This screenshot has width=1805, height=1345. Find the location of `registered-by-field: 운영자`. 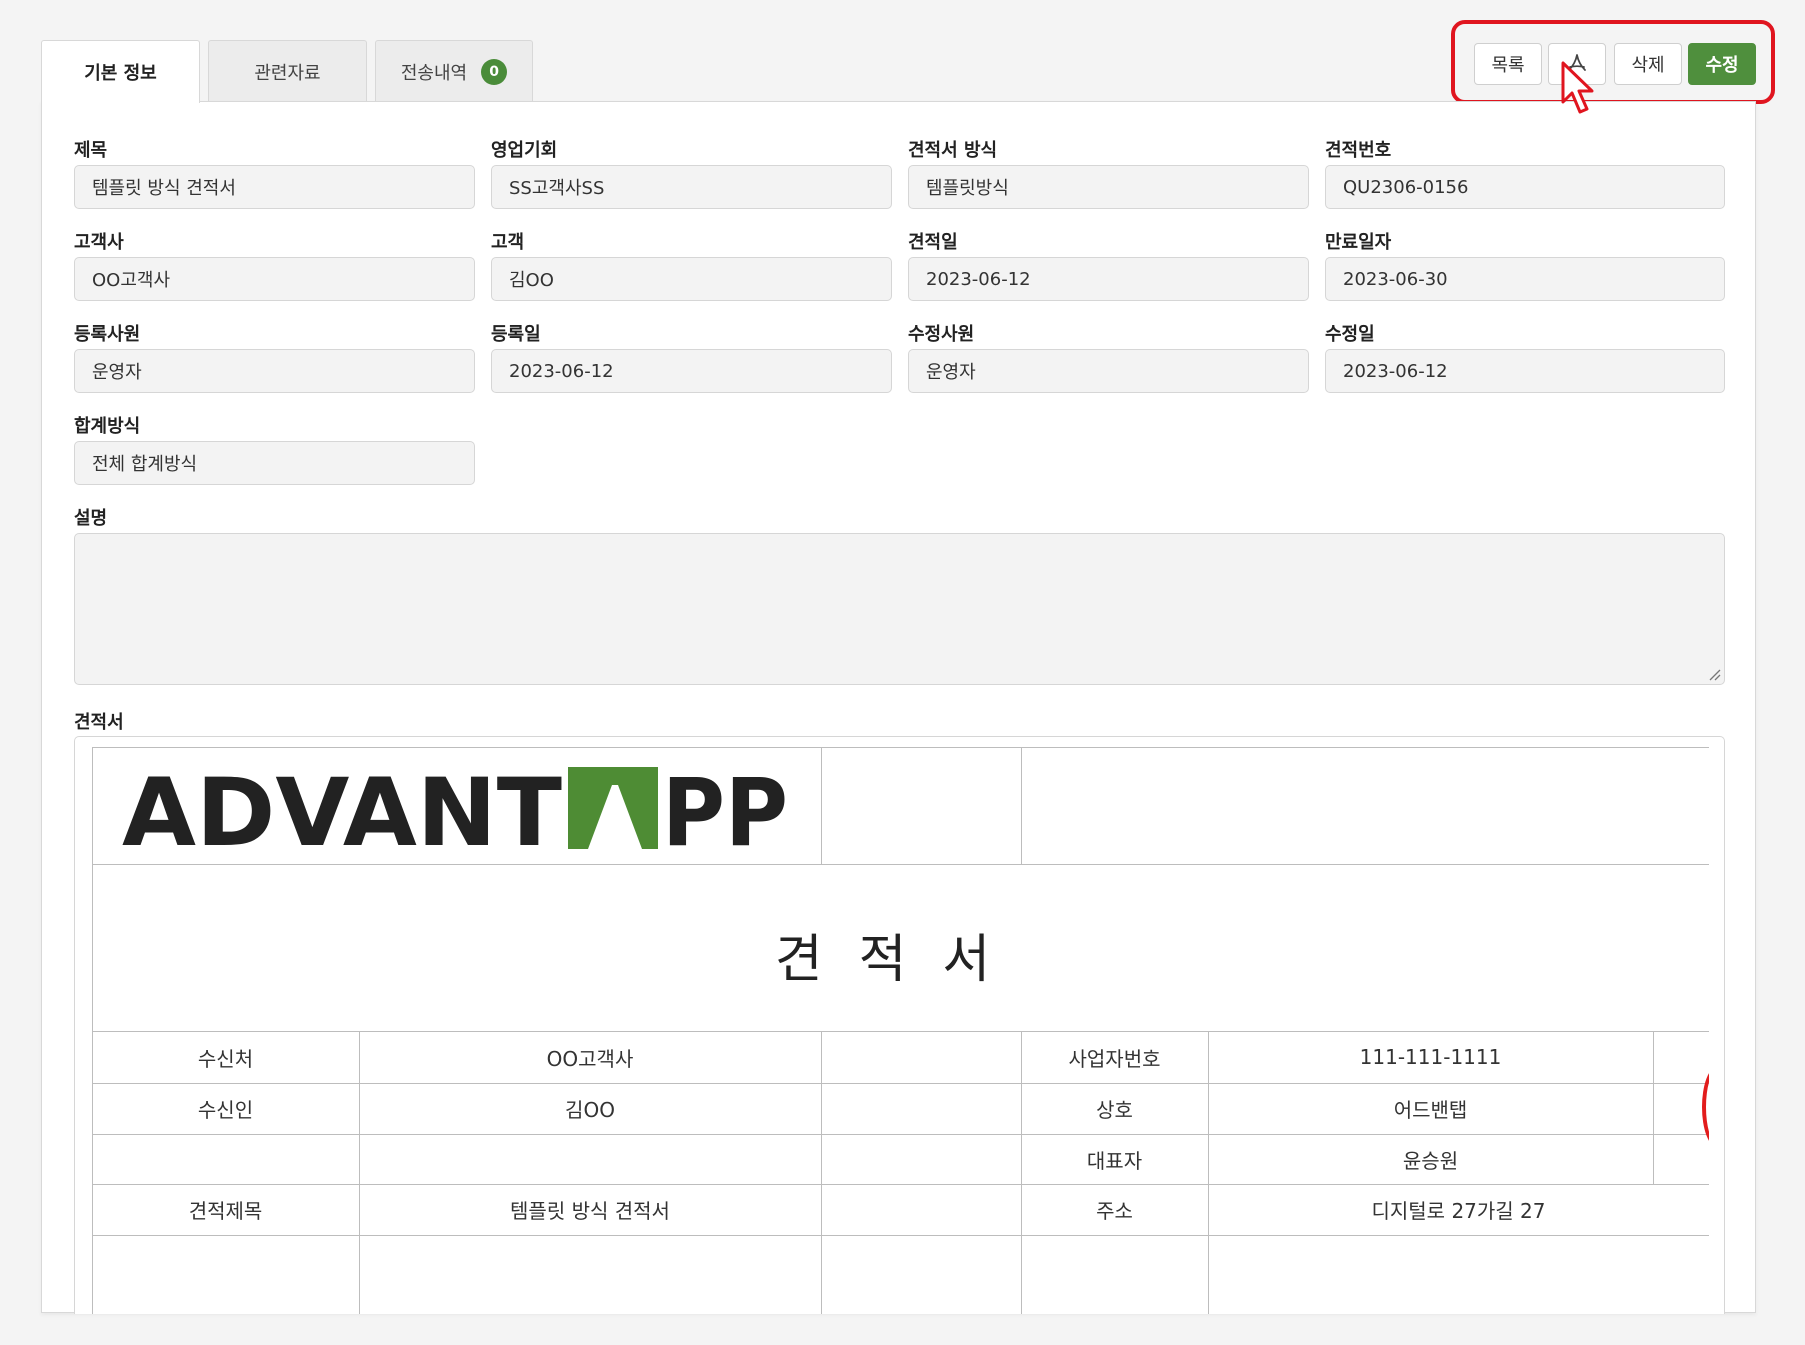

registered-by-field: 운영자 is located at coordinates (274, 371).